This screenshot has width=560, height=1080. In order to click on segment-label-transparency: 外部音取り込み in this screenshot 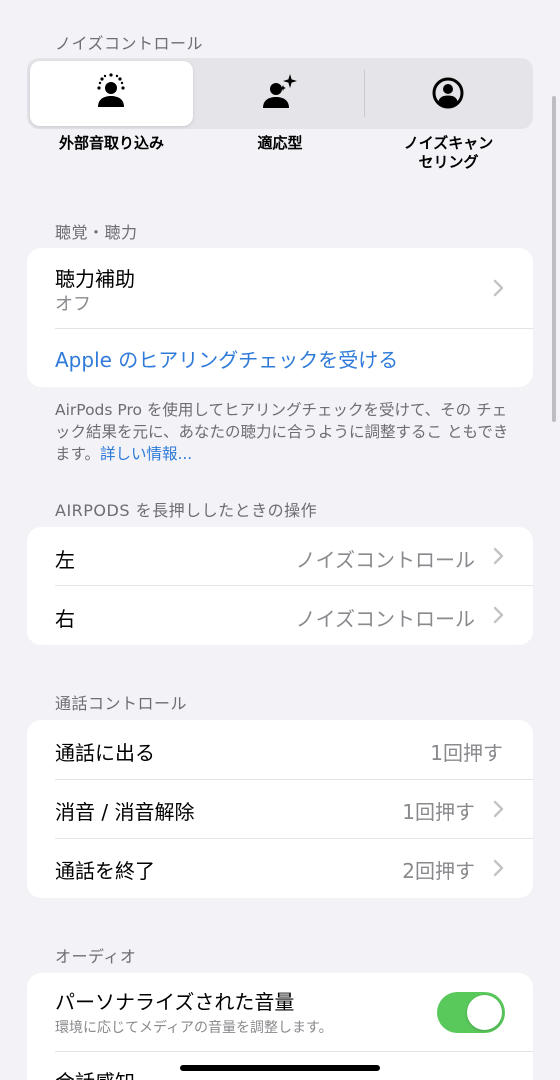, I will do `click(111, 143)`.